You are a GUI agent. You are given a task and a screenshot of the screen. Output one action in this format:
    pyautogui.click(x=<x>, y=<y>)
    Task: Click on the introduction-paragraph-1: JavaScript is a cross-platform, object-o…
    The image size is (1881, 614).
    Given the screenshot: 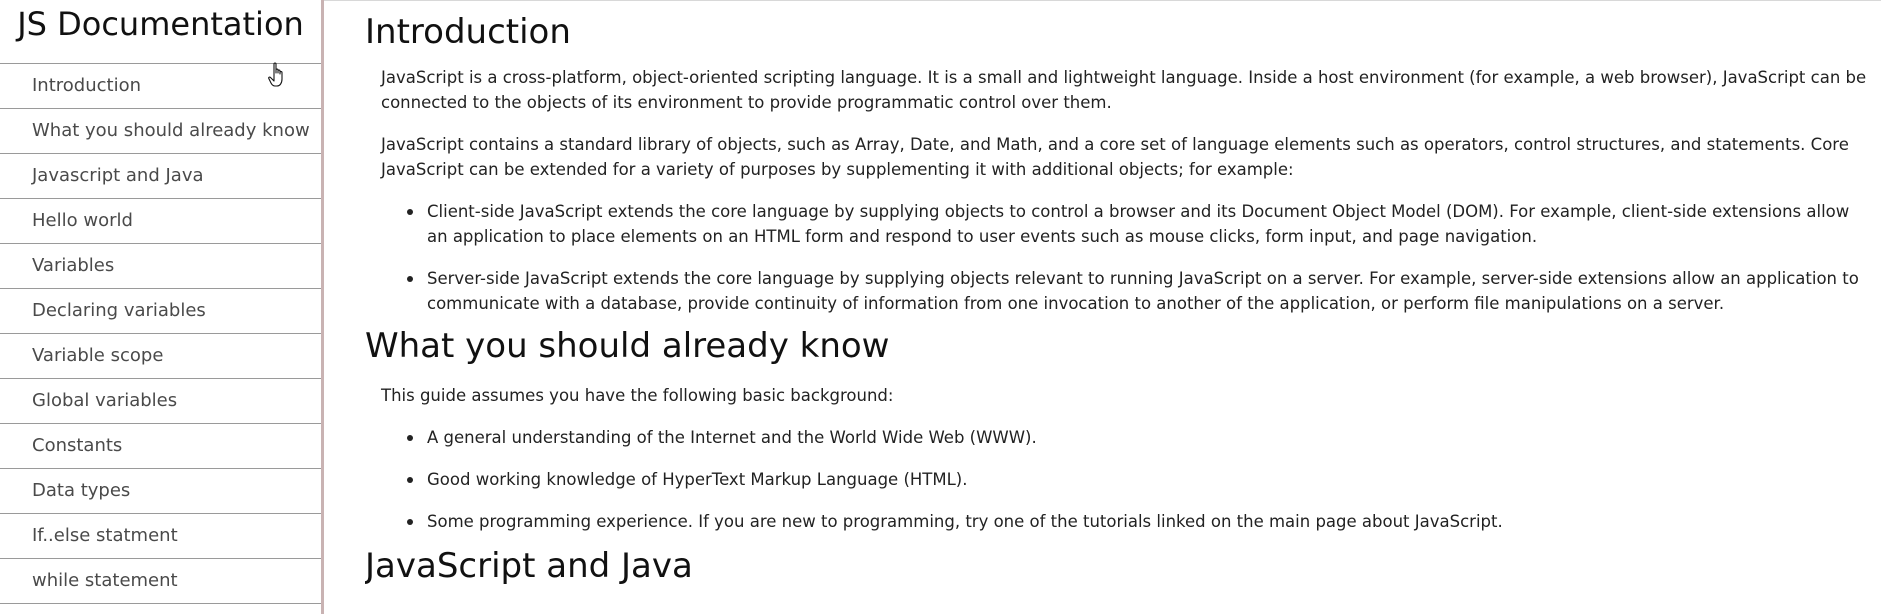 What is the action you would take?
    pyautogui.click(x=1124, y=90)
    